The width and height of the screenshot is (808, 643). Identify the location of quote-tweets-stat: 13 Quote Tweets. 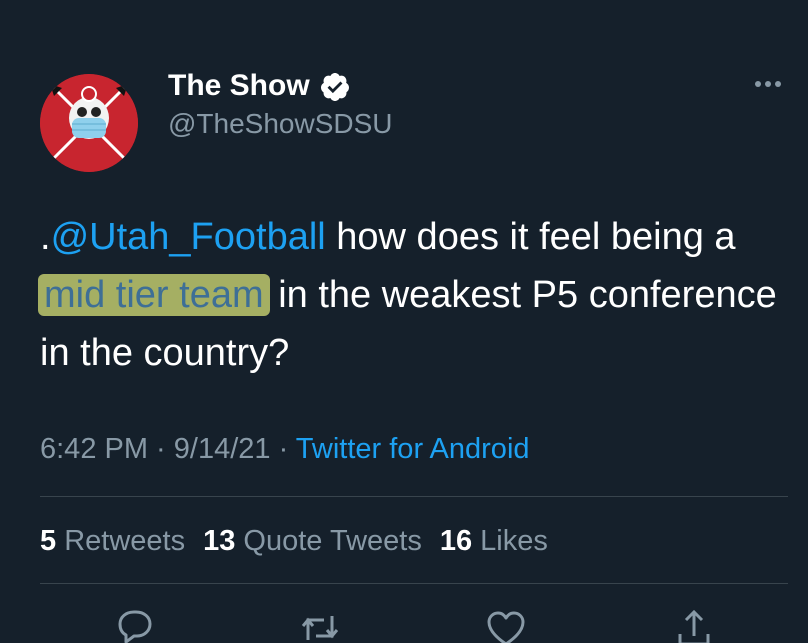
(312, 541).